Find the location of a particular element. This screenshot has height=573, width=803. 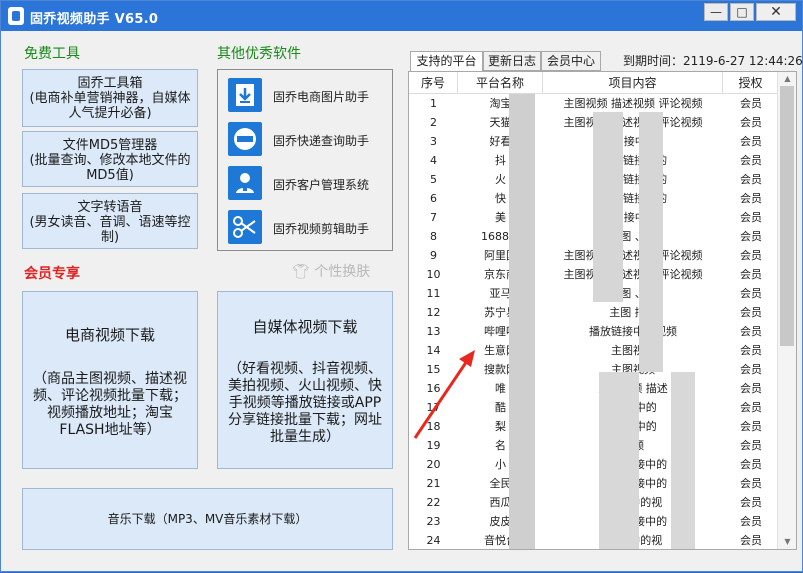

toolbox-desc: (电商补单营销神器，自媒体人气提升必备) is located at coordinates (110, 106).